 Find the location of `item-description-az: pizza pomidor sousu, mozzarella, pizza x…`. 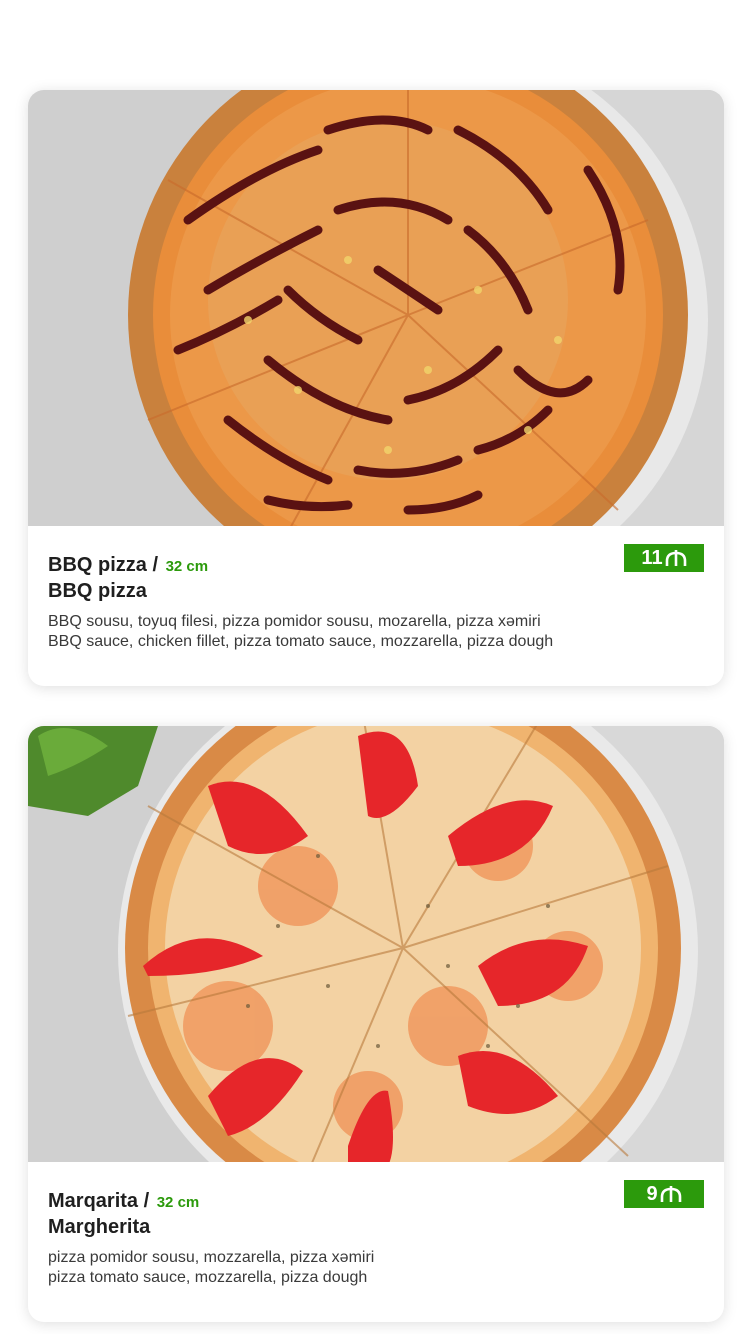

item-description-az: pizza pomidor sousu, mozzarella, pizza x… is located at coordinates (211, 1257).